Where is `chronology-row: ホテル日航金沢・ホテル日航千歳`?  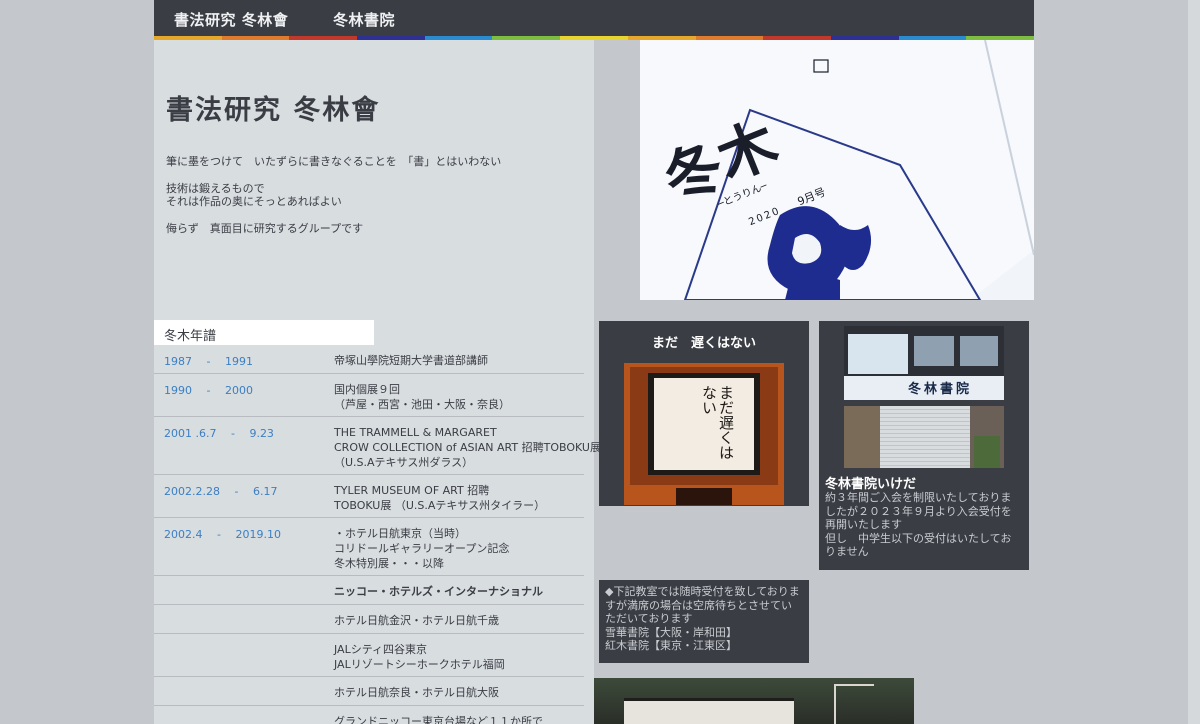
chronology-row: ホテル日航金沢・ホテル日航千歳 is located at coordinates (369, 619).